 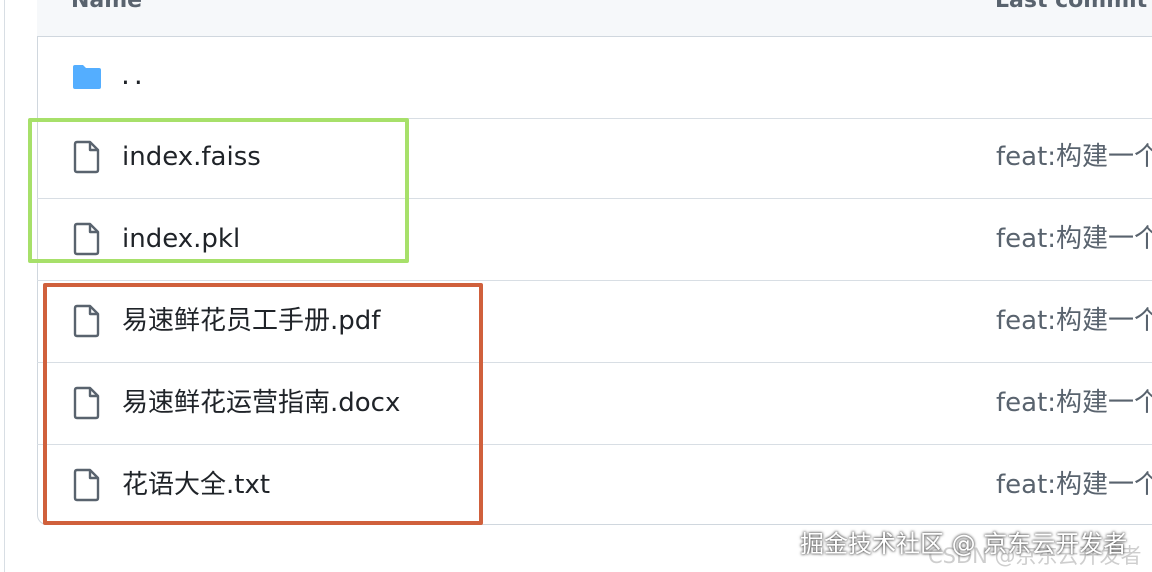 What do you see at coordinates (106, 6) in the screenshot?
I see `column-header-name: Name` at bounding box center [106, 6].